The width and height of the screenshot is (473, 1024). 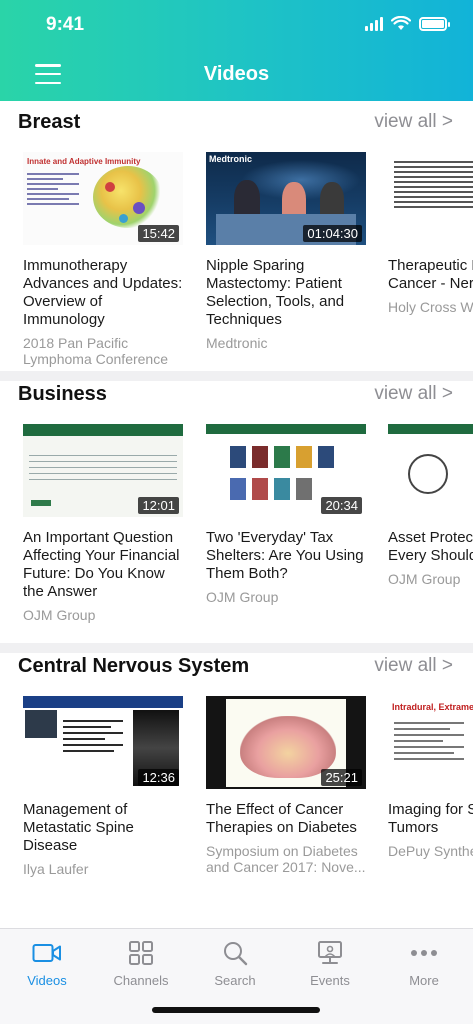 I want to click on duration-badge: 15:42, so click(x=158, y=233).